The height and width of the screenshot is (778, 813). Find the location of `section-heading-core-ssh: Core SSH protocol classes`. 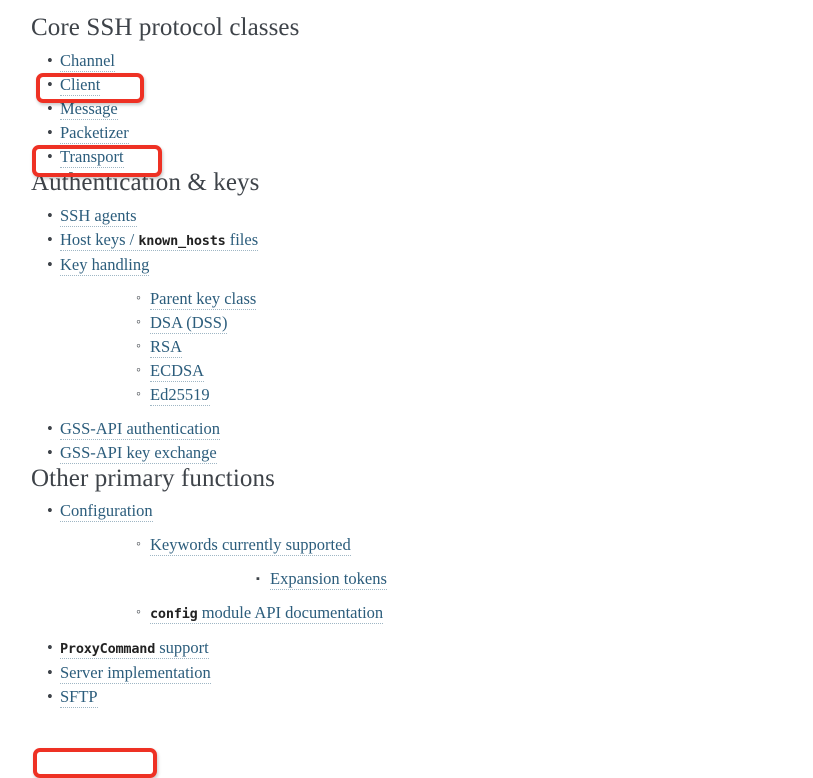

section-heading-core-ssh: Core SSH protocol classes is located at coordinates (165, 27).